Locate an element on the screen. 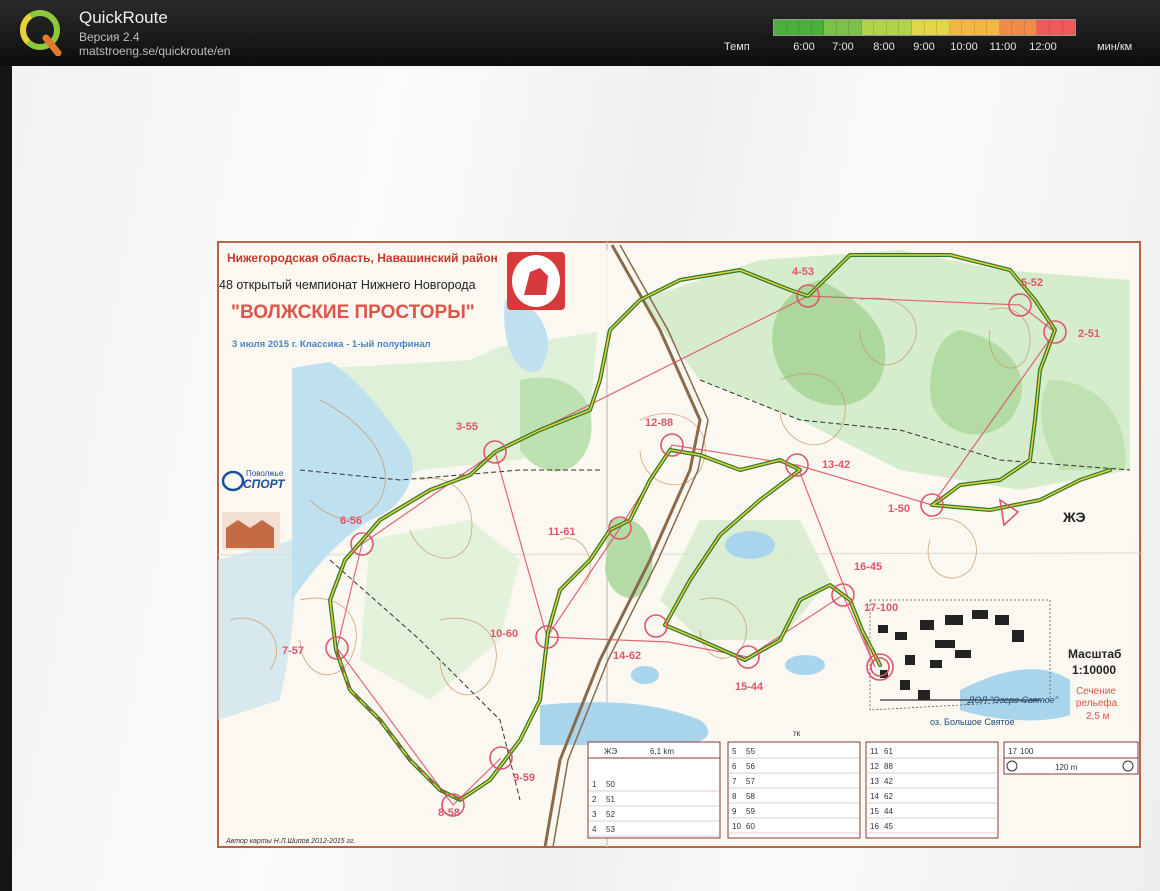  legend-control-number: 12 is located at coordinates (874, 766).